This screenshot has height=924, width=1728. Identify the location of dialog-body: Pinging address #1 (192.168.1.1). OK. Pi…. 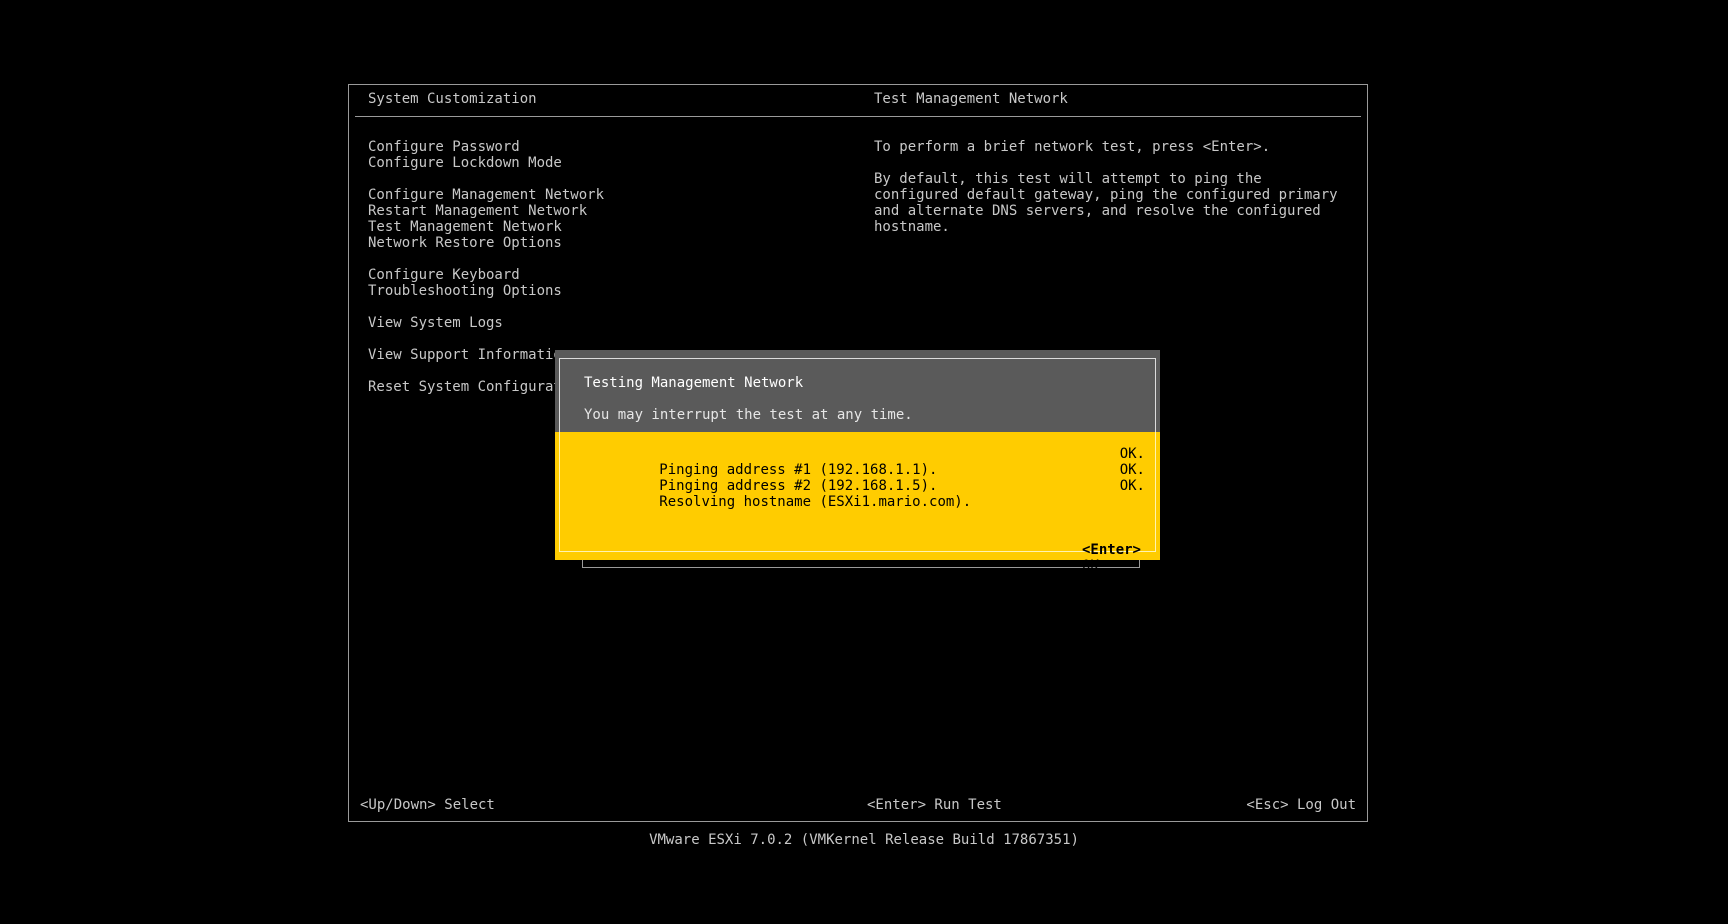
(857, 503).